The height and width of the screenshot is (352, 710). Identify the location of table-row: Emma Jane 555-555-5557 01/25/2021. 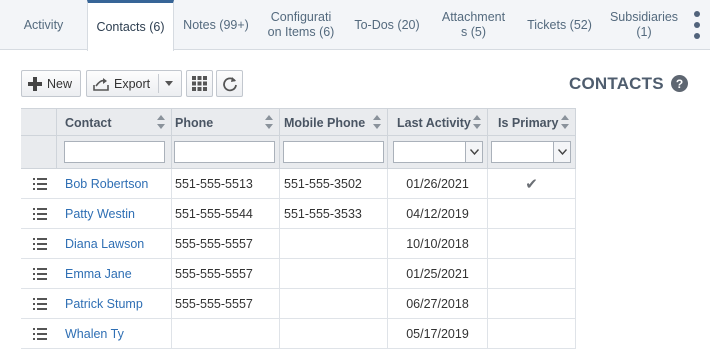
(298, 274).